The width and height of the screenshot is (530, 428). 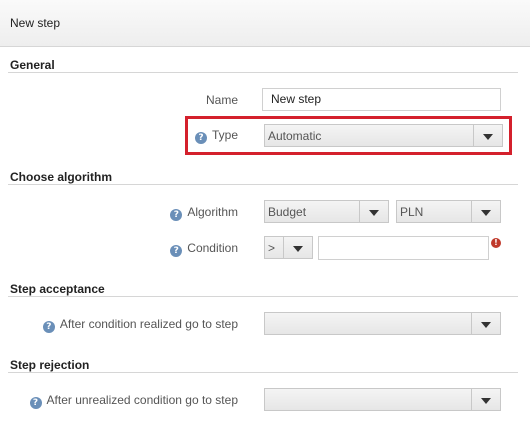 What do you see at coordinates (383, 135) in the screenshot?
I see `type-select: Automatic` at bounding box center [383, 135].